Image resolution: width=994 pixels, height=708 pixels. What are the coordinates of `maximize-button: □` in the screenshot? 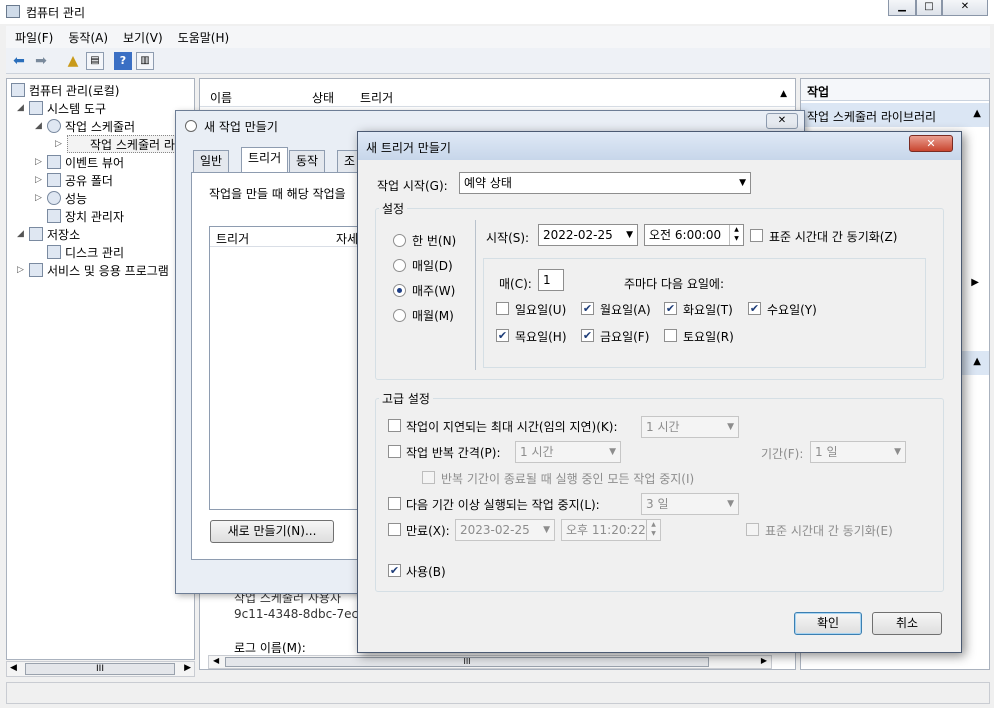 It's located at (929, 8).